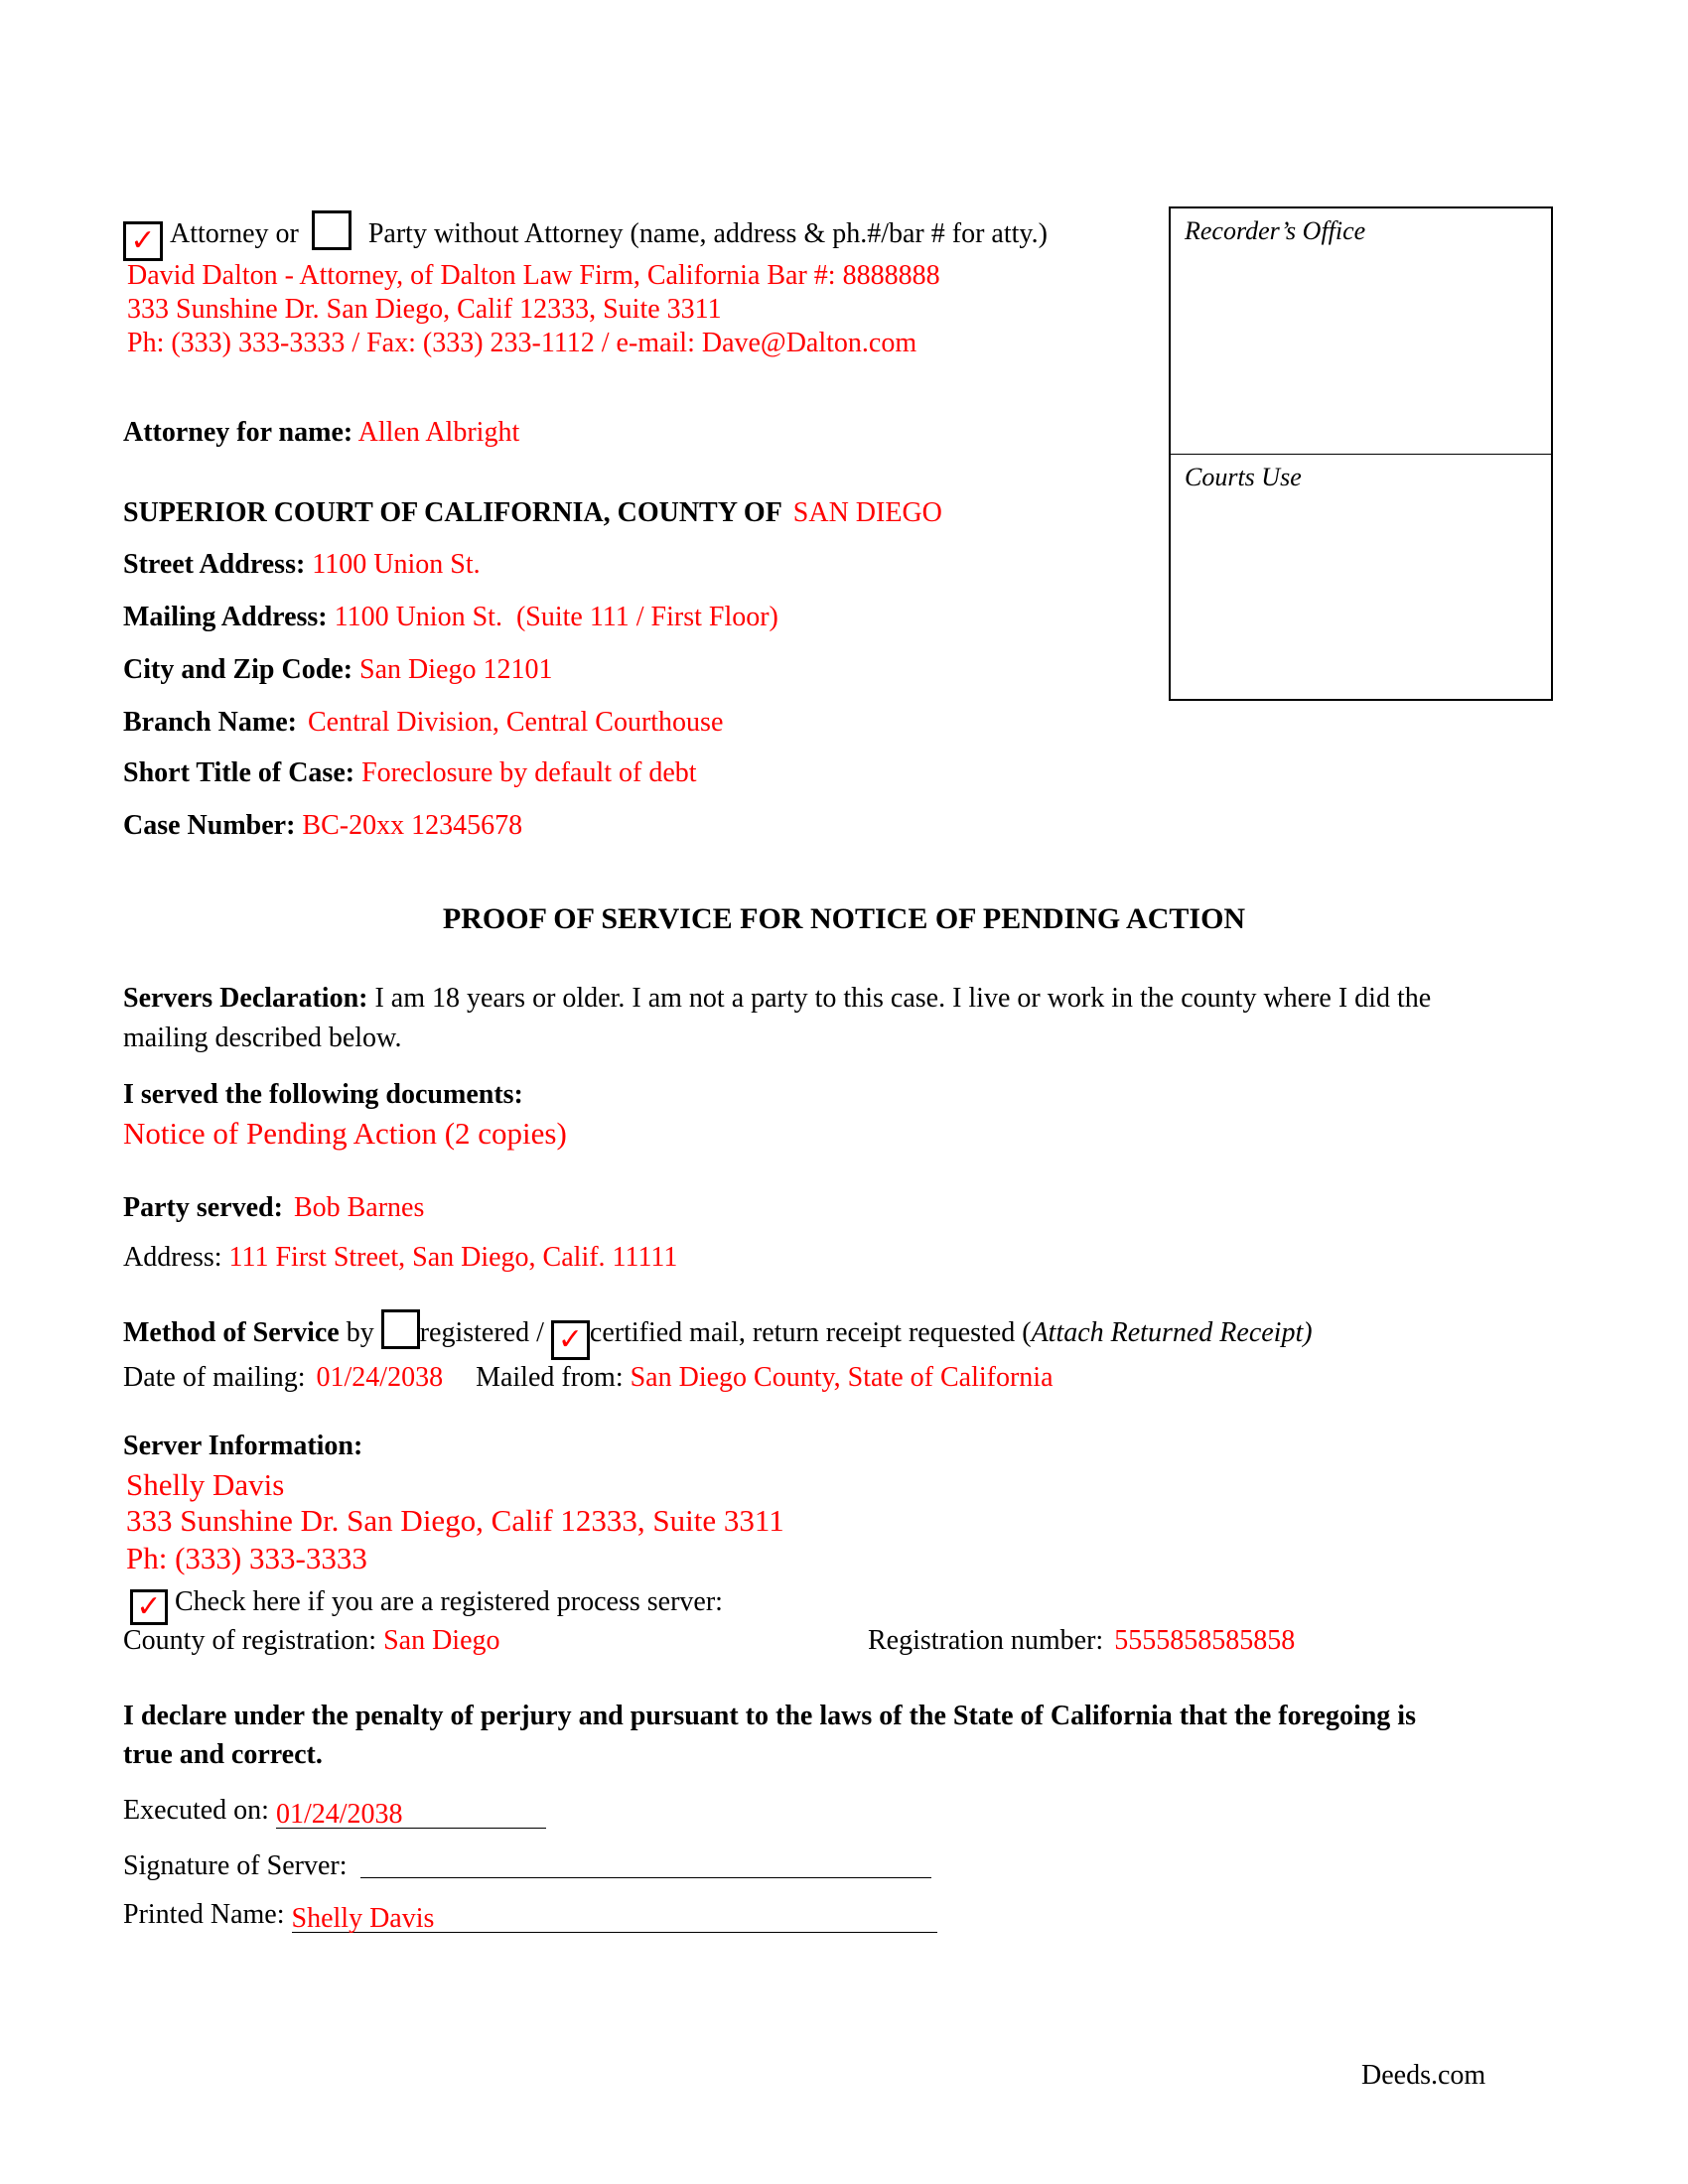 This screenshot has width=1688, height=2184. I want to click on party-served-row: Party served: Bob Barnes, so click(273, 1208).